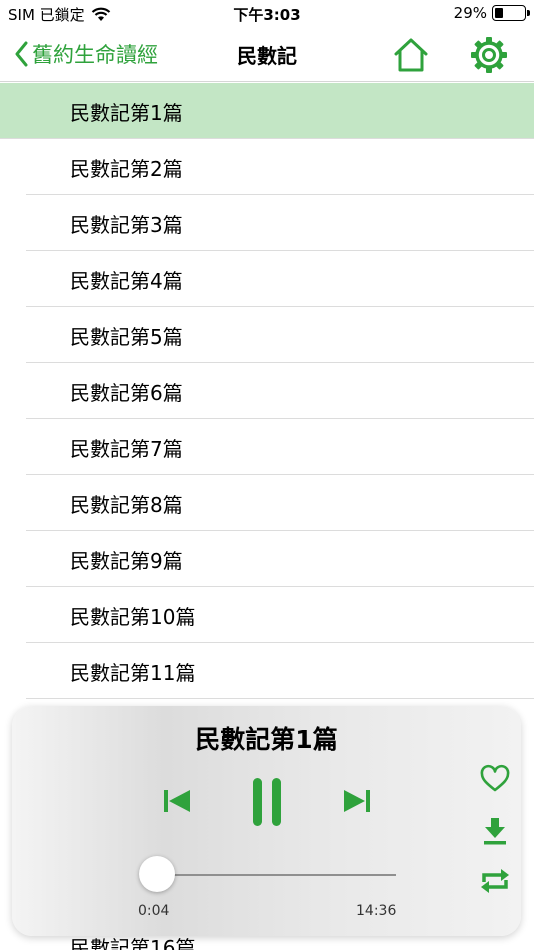 This screenshot has height=950, width=534. What do you see at coordinates (126, 336) in the screenshot?
I see `list-item-label: 民數記第5篇` at bounding box center [126, 336].